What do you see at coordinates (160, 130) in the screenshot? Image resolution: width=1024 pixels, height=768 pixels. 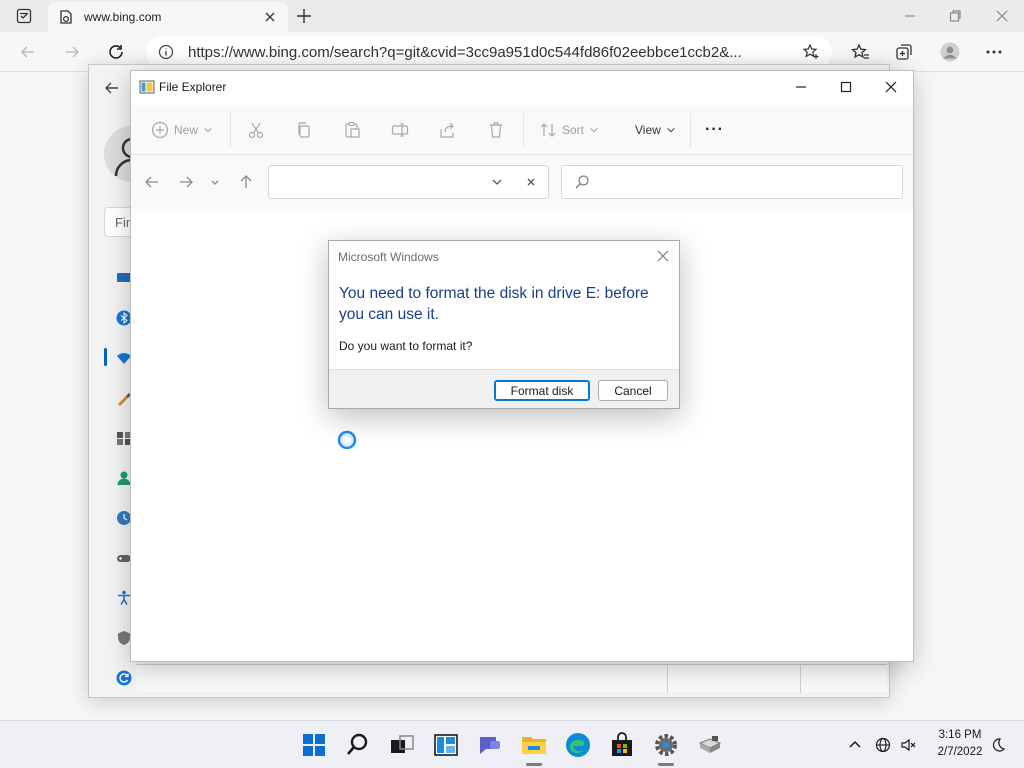 I see `new-plus-icon` at bounding box center [160, 130].